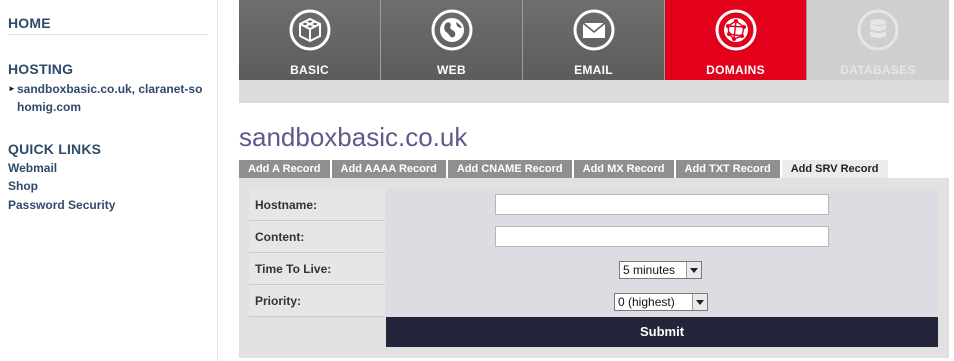 Image resolution: width=954 pixels, height=361 pixels. I want to click on tab-add-txt-record: Add TXT Record, so click(727, 169).